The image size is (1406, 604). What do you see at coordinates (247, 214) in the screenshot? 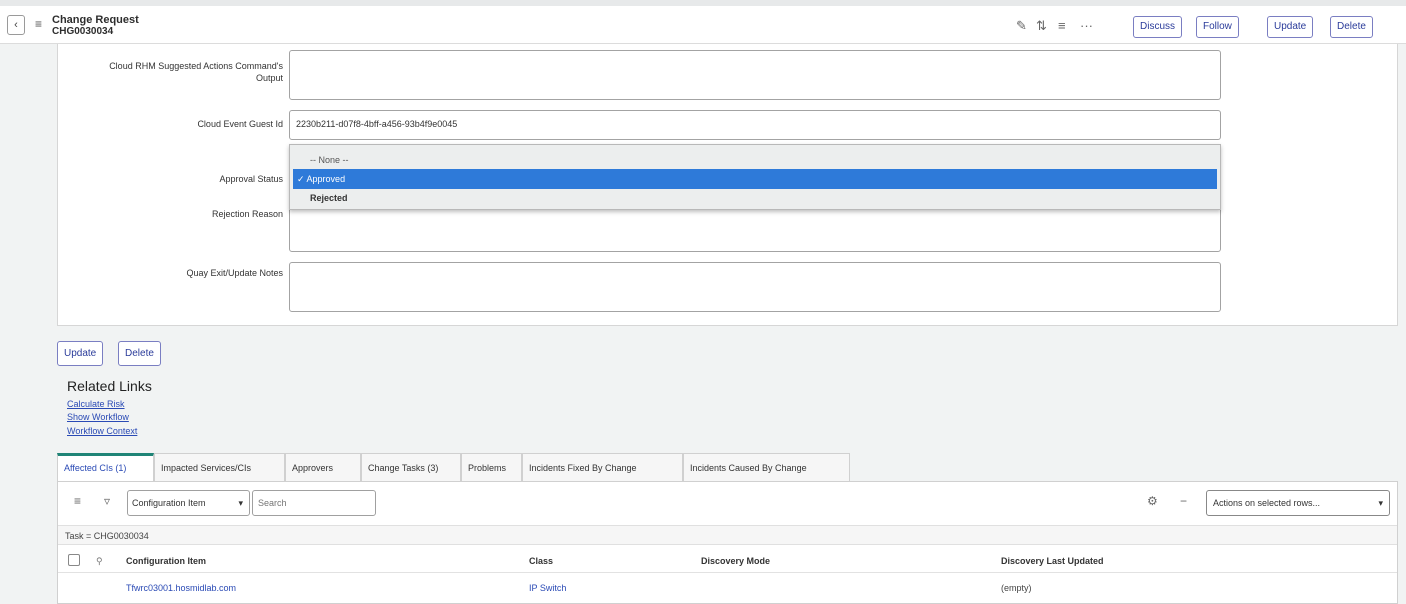
I see `rejection-reason-label: Rejection Reason` at bounding box center [247, 214].